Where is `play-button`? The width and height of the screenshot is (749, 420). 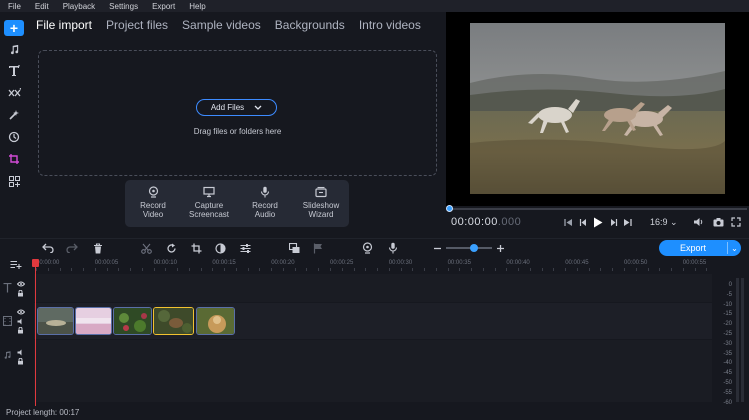 play-button is located at coordinates (598, 222).